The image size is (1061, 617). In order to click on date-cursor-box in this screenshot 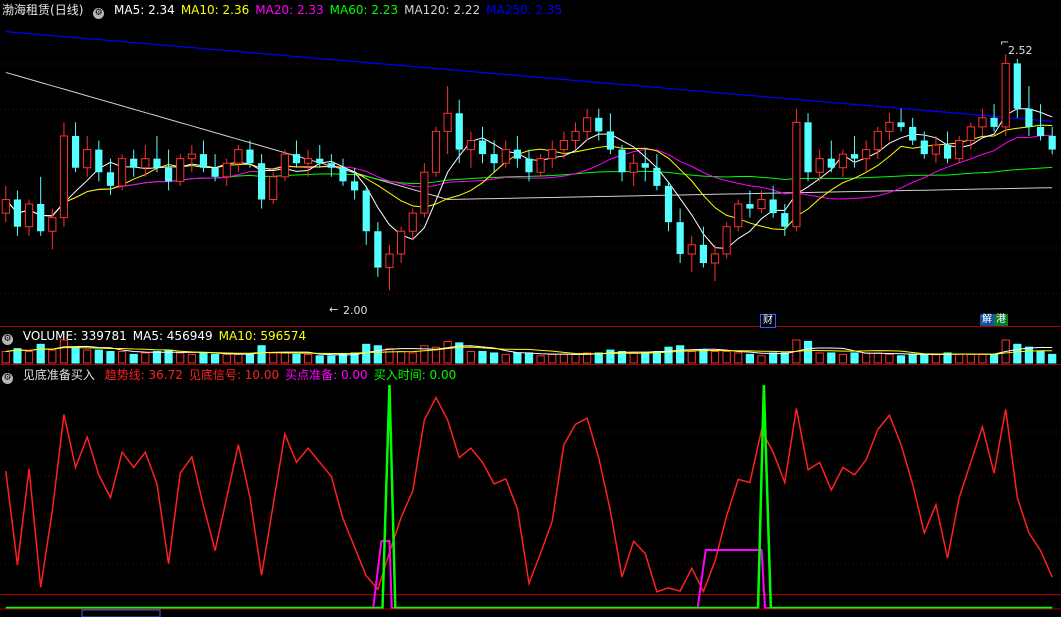, I will do `click(121, 613)`.